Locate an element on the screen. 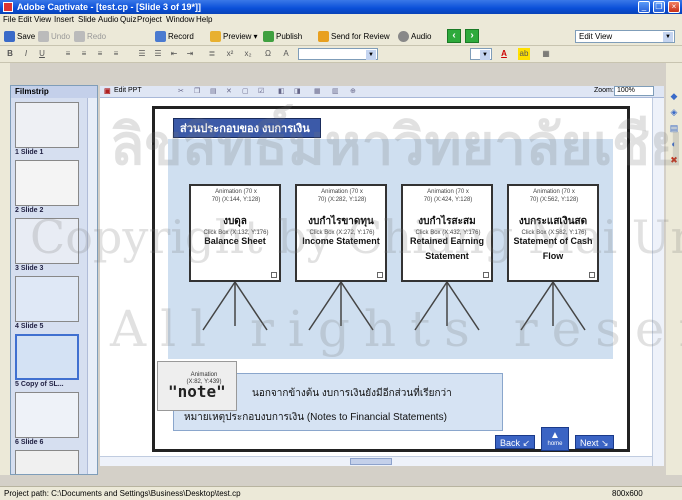 This screenshot has width=682, height=500. properties-icon: ▢ is located at coordinates (245, 91).